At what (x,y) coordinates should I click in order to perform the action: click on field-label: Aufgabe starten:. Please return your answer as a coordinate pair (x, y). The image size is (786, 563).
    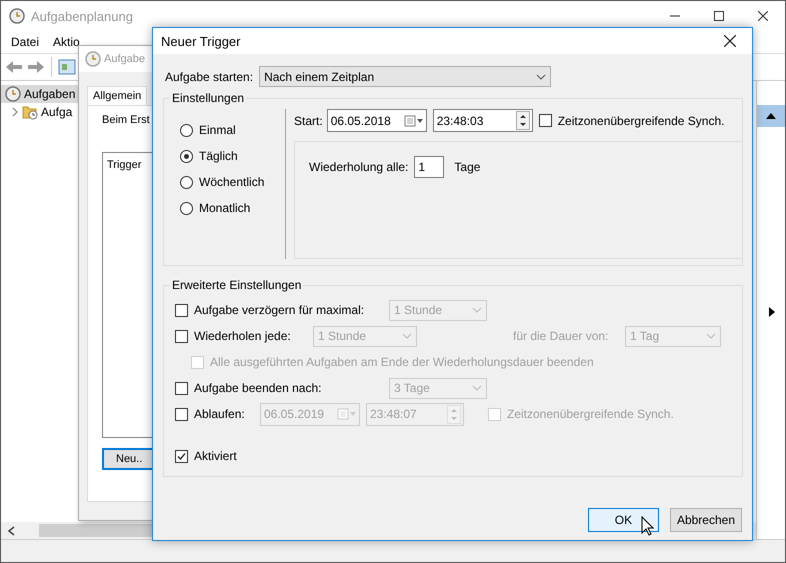
    Looking at the image, I should click on (209, 77).